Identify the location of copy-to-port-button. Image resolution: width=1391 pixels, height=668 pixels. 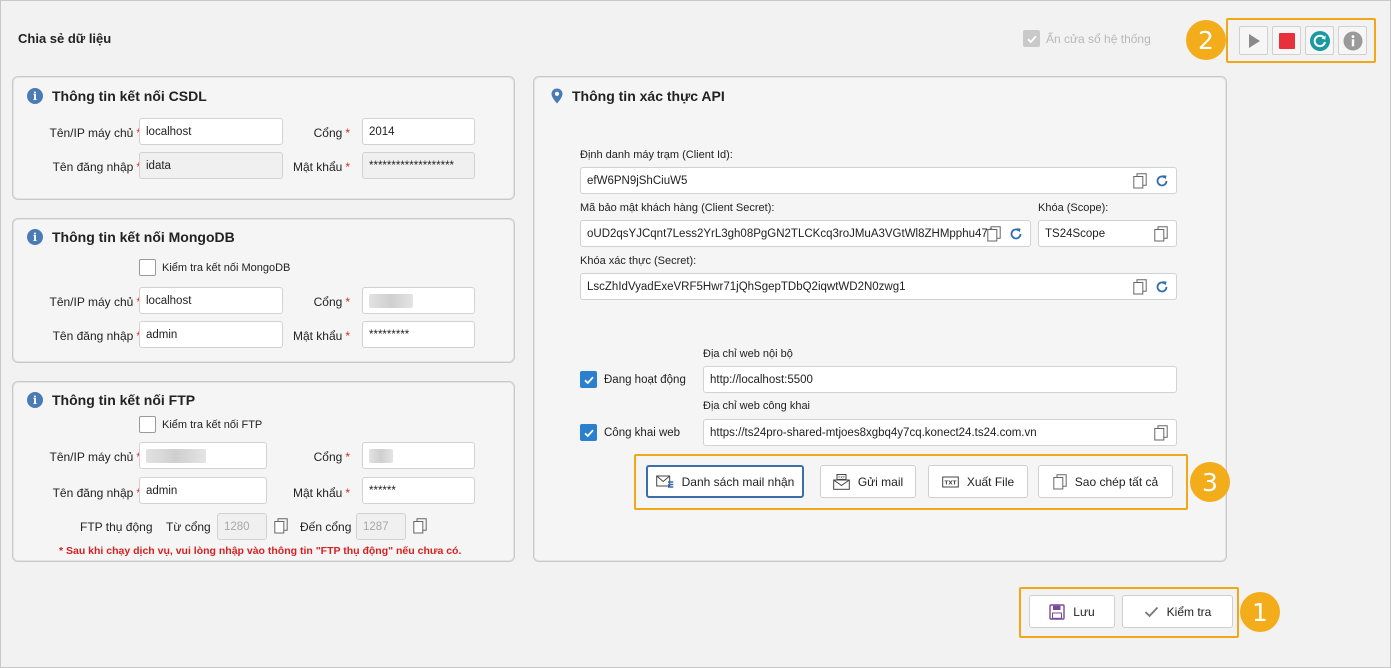
(420, 527).